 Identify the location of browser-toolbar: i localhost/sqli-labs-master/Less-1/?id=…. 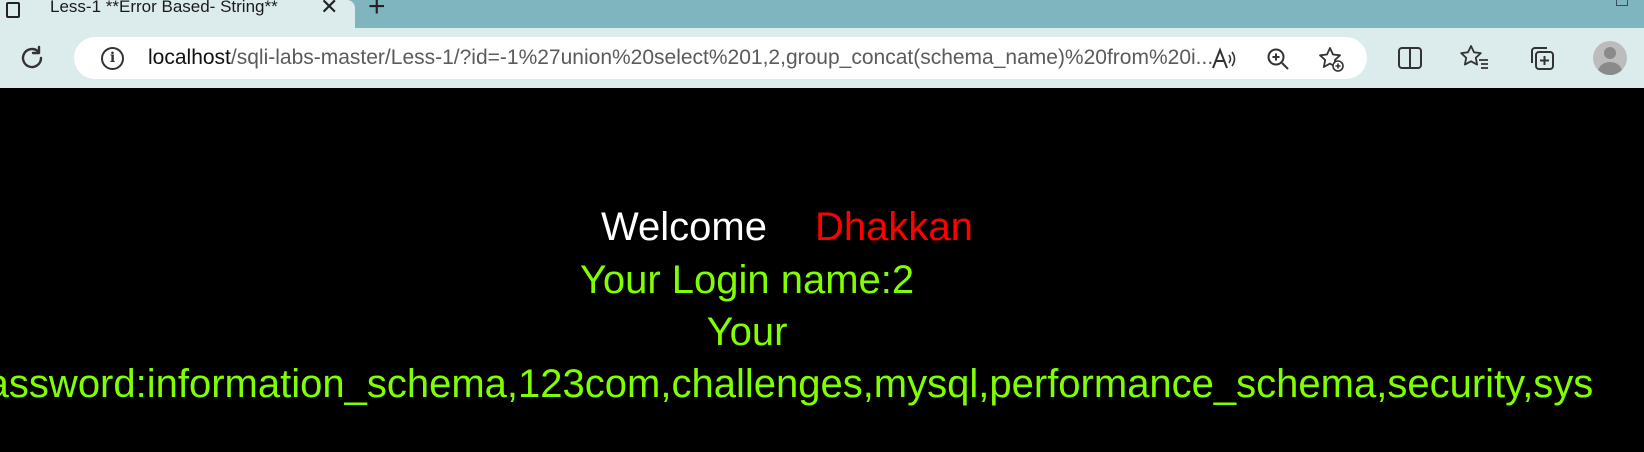
(822, 58).